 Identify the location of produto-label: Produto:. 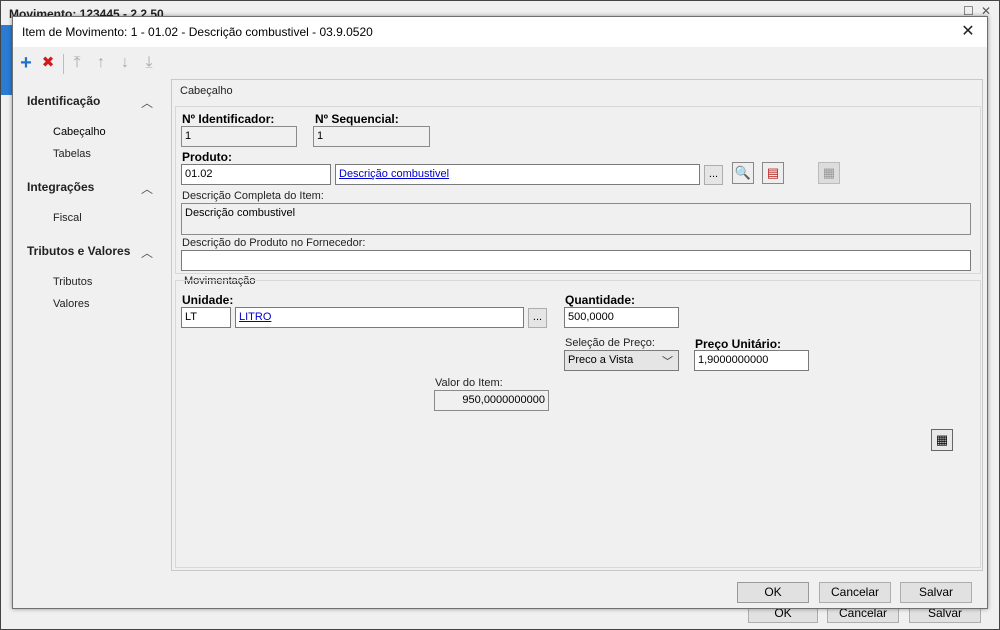
(207, 157).